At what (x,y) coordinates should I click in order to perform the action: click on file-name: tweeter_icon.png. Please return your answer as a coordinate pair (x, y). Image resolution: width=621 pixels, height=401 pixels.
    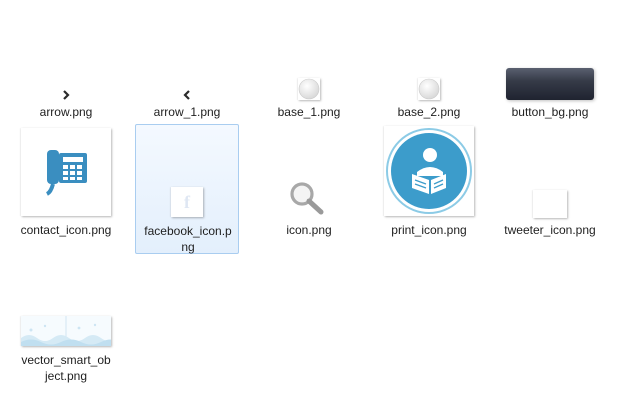
    Looking at the image, I should click on (550, 230).